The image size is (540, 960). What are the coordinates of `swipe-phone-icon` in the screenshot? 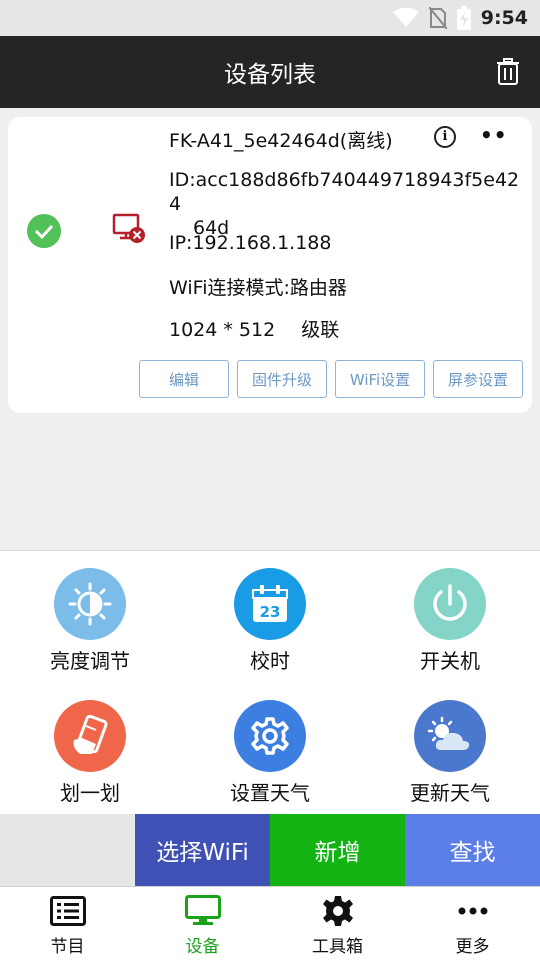 It's located at (90, 736).